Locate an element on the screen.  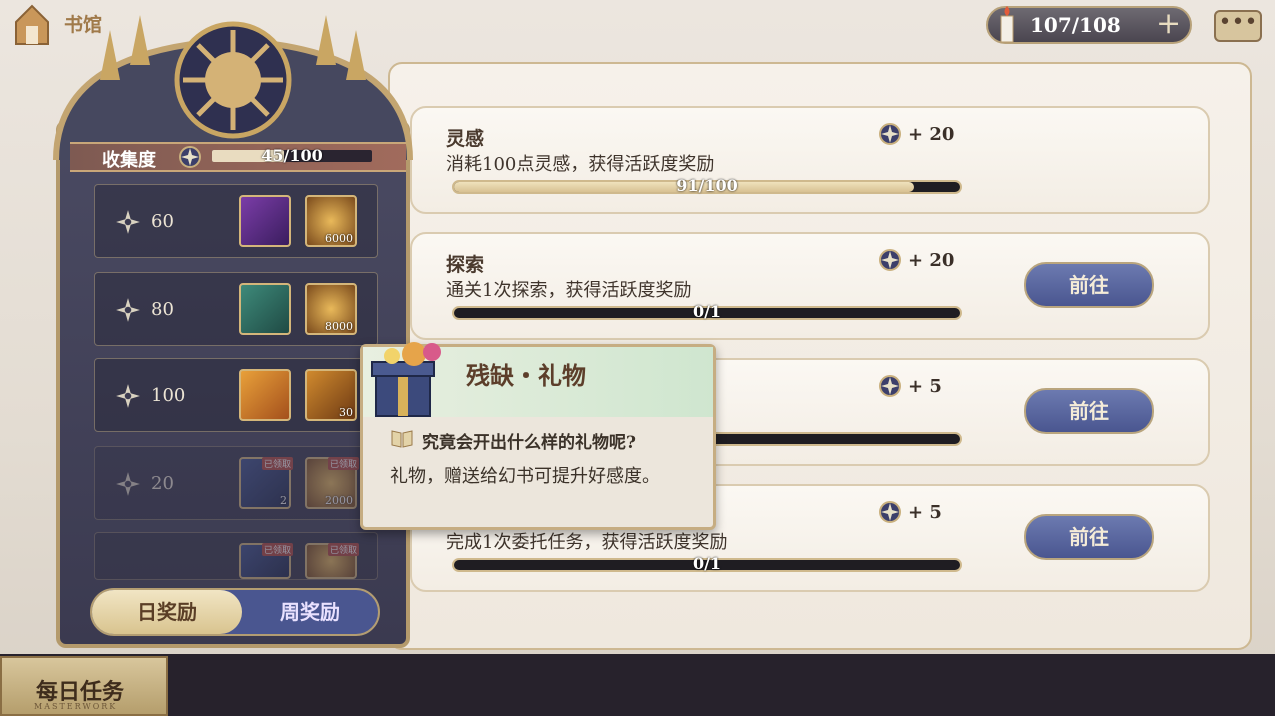
task-progress-text: 91/100 is located at coordinates (707, 185).